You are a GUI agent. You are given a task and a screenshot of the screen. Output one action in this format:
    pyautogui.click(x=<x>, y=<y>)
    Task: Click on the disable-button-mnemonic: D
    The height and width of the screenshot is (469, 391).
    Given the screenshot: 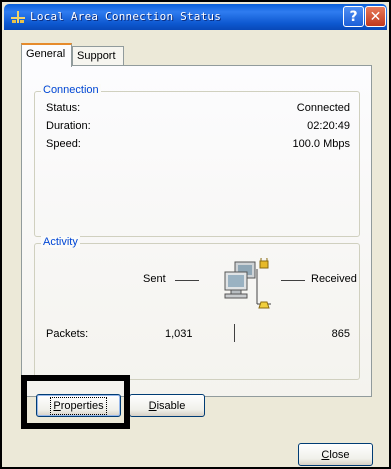 What is the action you would take?
    pyautogui.click(x=152, y=405)
    